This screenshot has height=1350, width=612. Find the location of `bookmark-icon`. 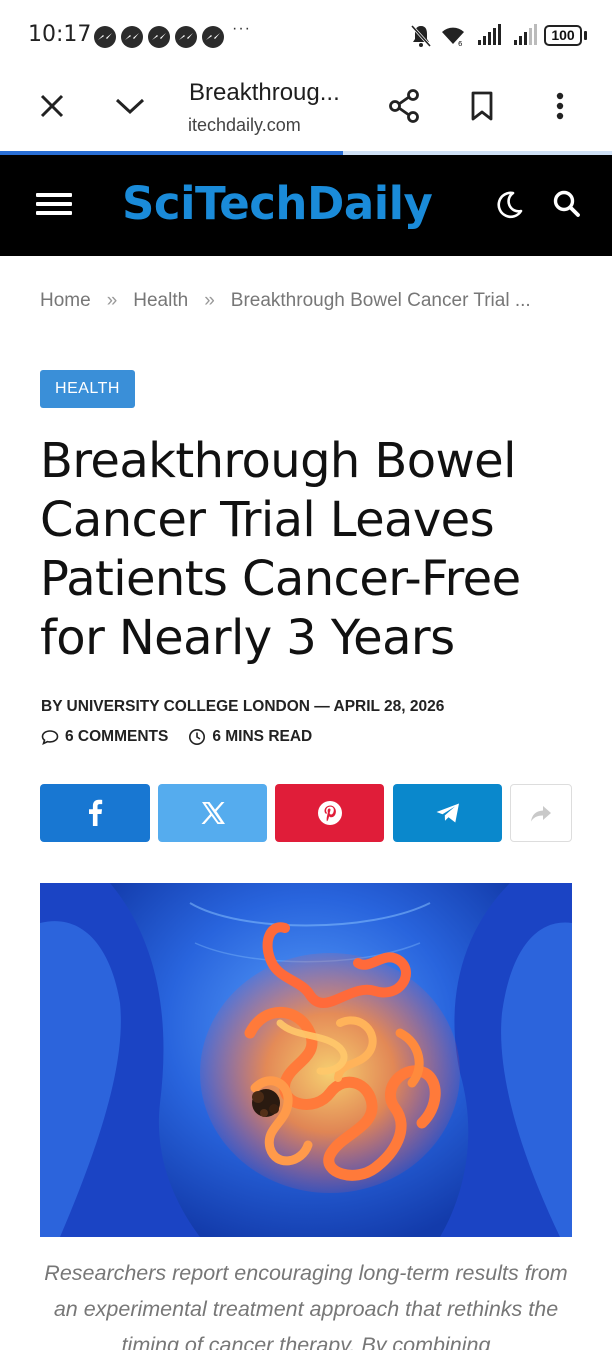

bookmark-icon is located at coordinates (482, 106).